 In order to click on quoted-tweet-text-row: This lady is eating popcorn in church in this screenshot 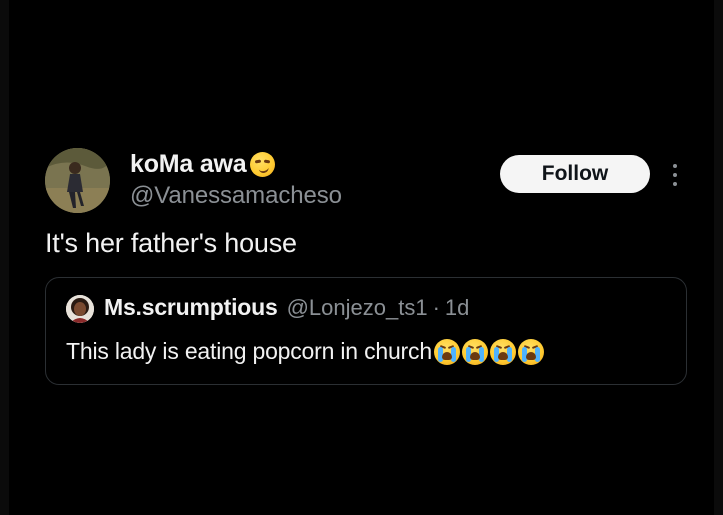, I will do `click(305, 351)`.